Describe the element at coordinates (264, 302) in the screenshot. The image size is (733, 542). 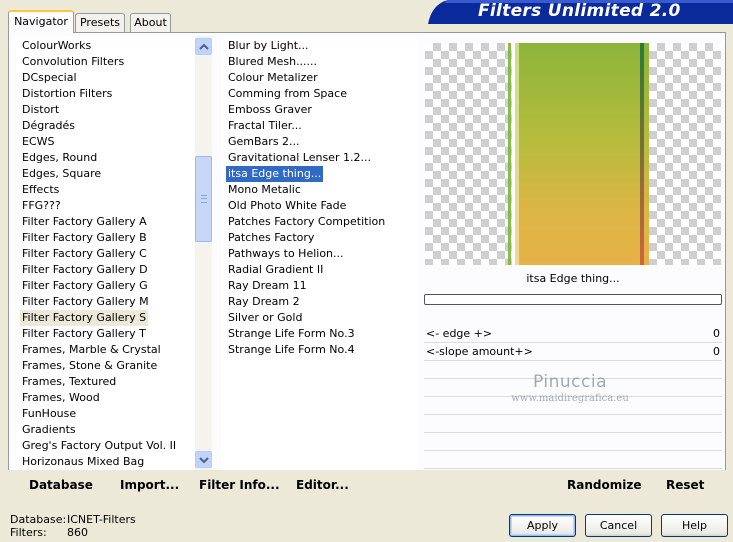
I see `list-item: Ray Dream 2` at that location.